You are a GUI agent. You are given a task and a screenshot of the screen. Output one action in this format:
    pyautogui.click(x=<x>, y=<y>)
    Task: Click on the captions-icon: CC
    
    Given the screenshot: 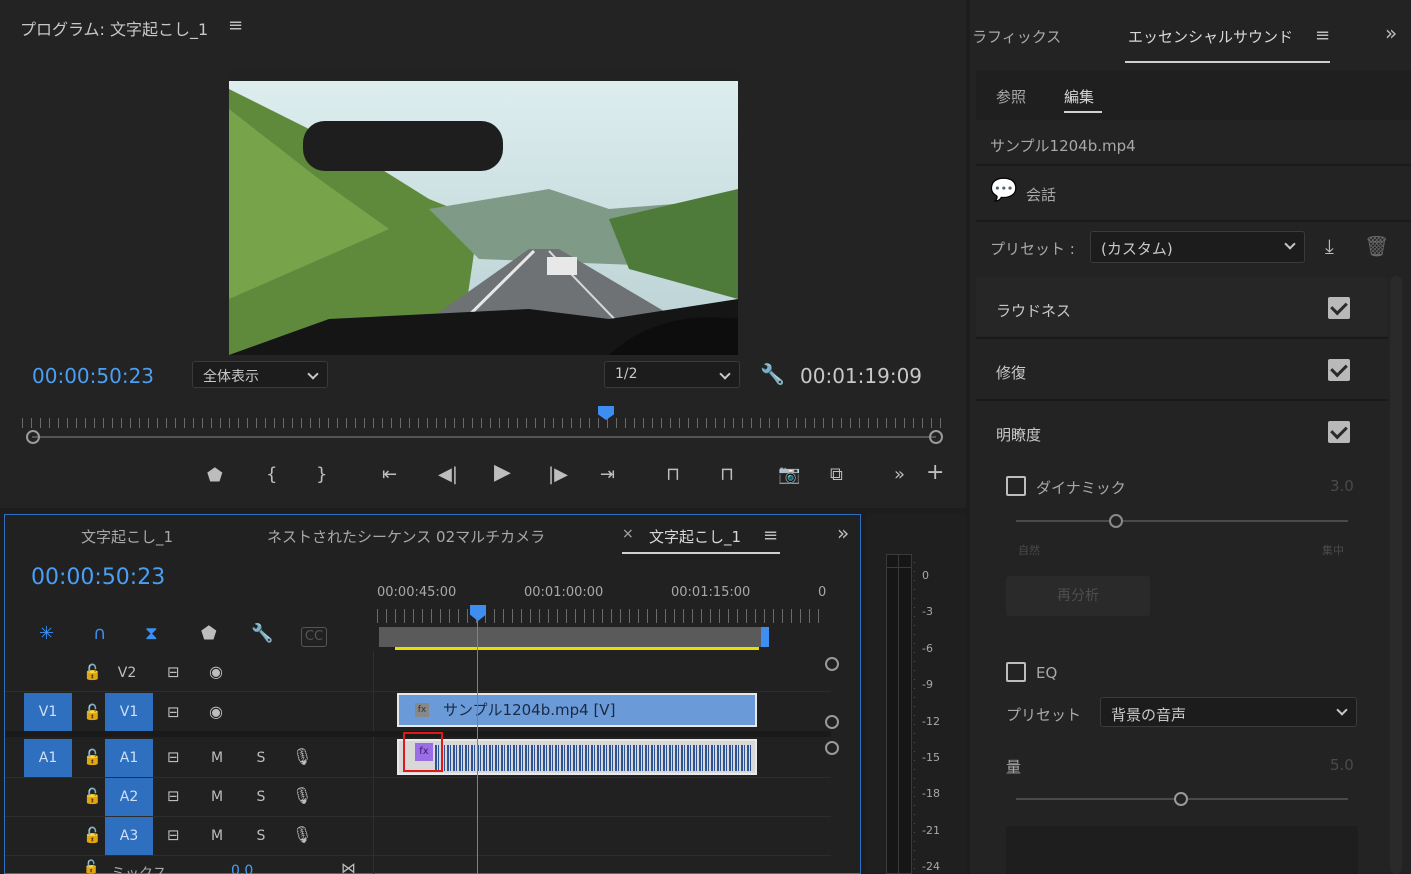 What is the action you would take?
    pyautogui.click(x=314, y=637)
    